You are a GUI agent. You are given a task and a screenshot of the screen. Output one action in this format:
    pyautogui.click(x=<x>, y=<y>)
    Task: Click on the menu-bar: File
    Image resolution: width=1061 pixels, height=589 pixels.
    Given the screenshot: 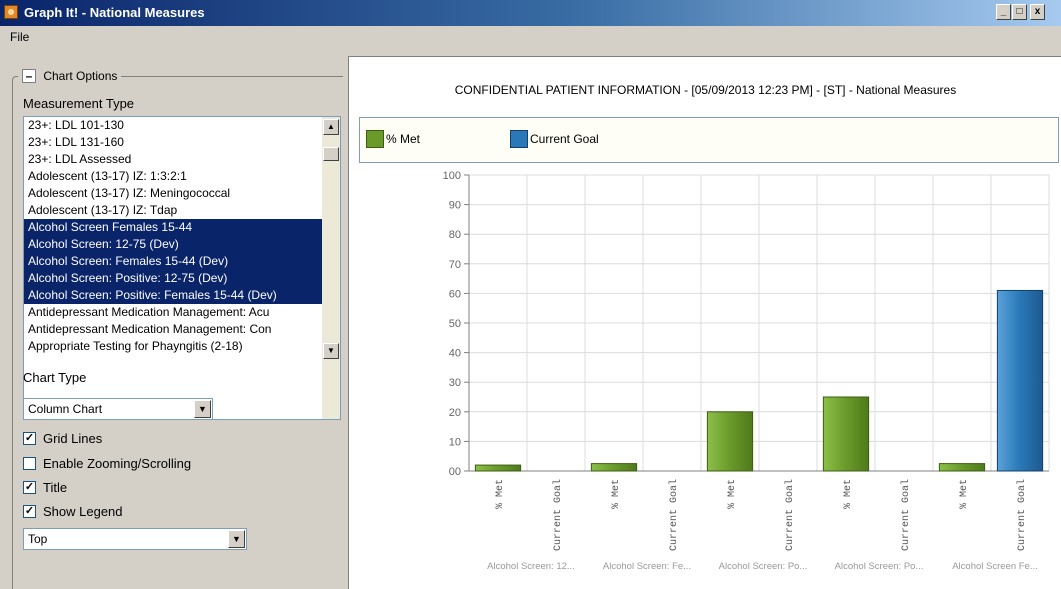 What is the action you would take?
    pyautogui.click(x=530, y=37)
    